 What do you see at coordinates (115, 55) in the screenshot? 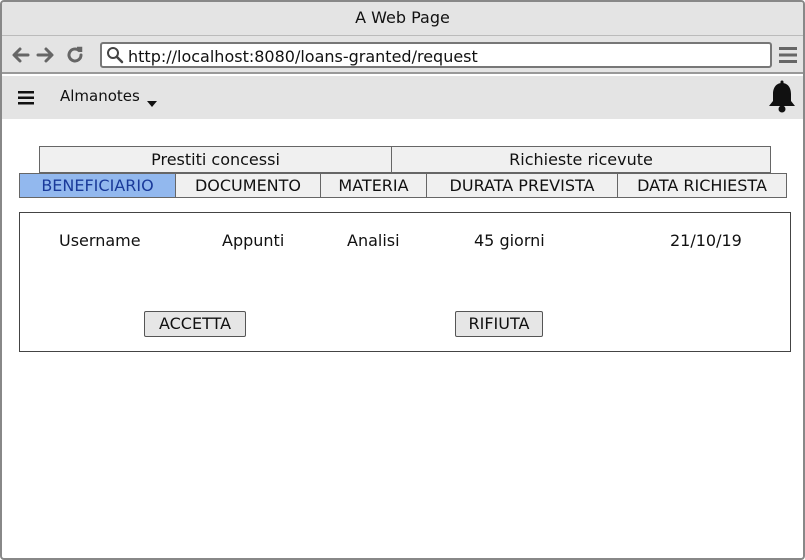
I see `search-icon` at bounding box center [115, 55].